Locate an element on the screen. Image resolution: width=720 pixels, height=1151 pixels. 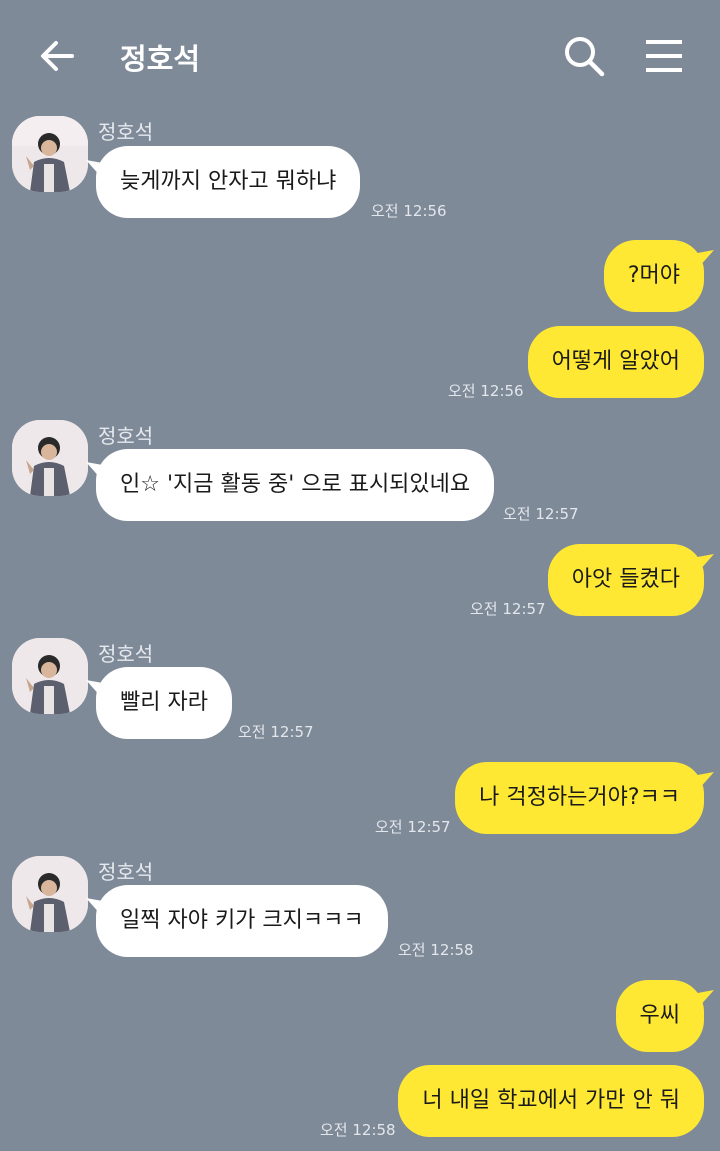
menu-button is located at coordinates (664, 56).